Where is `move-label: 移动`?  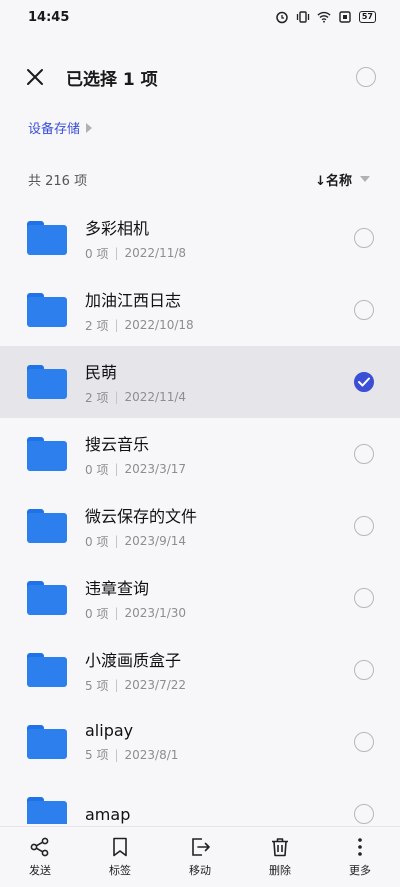 move-label: 移动 is located at coordinates (200, 870).